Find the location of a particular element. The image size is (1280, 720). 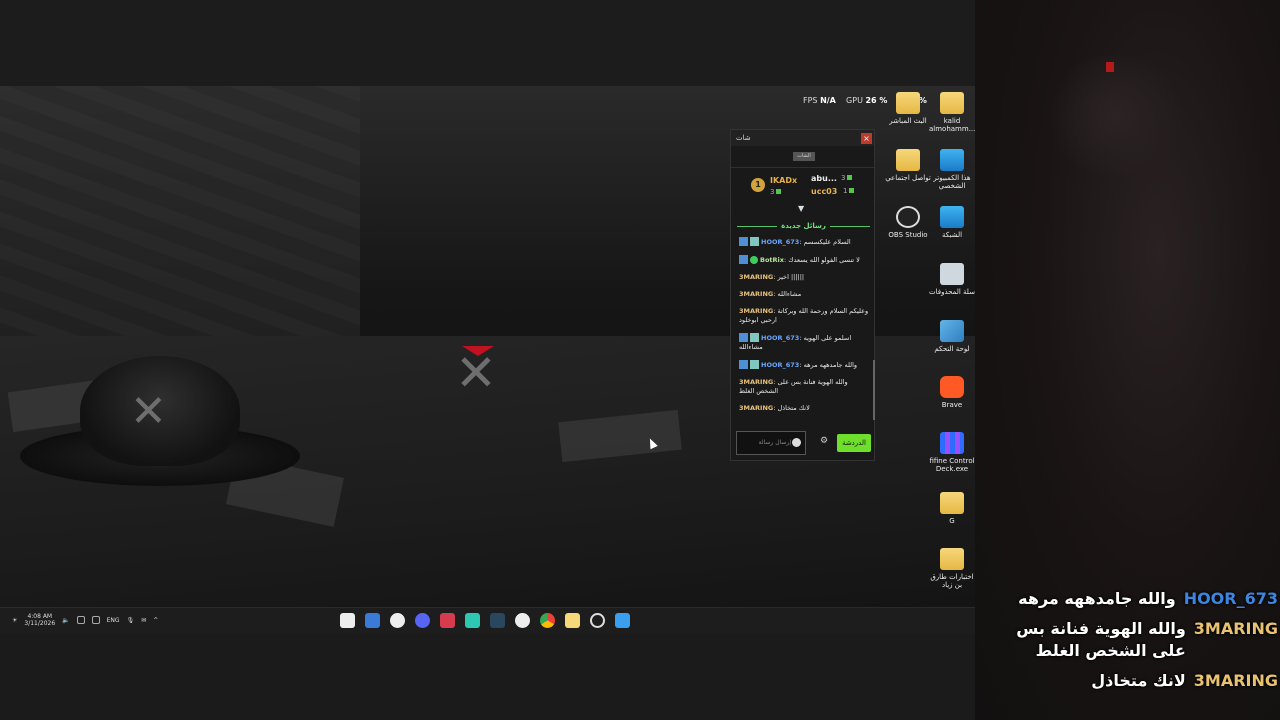

red-indicator is located at coordinates (1110, 67).